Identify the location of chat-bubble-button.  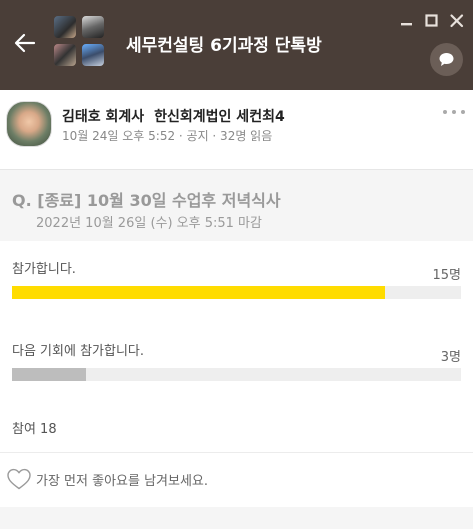
(446, 59).